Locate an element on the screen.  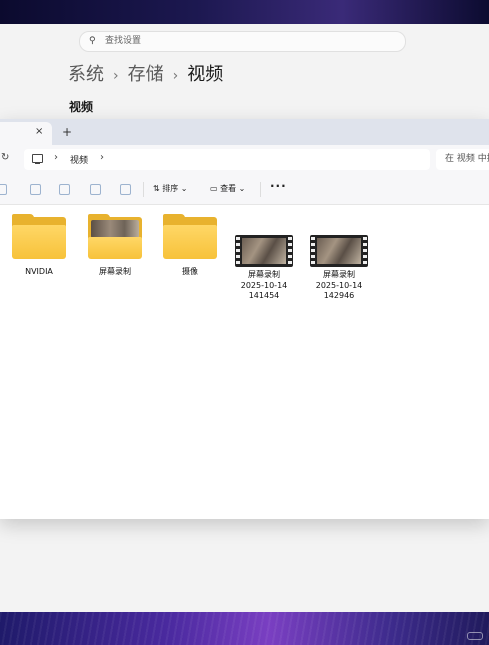
tab-videos: × is located at coordinates (26, 133).